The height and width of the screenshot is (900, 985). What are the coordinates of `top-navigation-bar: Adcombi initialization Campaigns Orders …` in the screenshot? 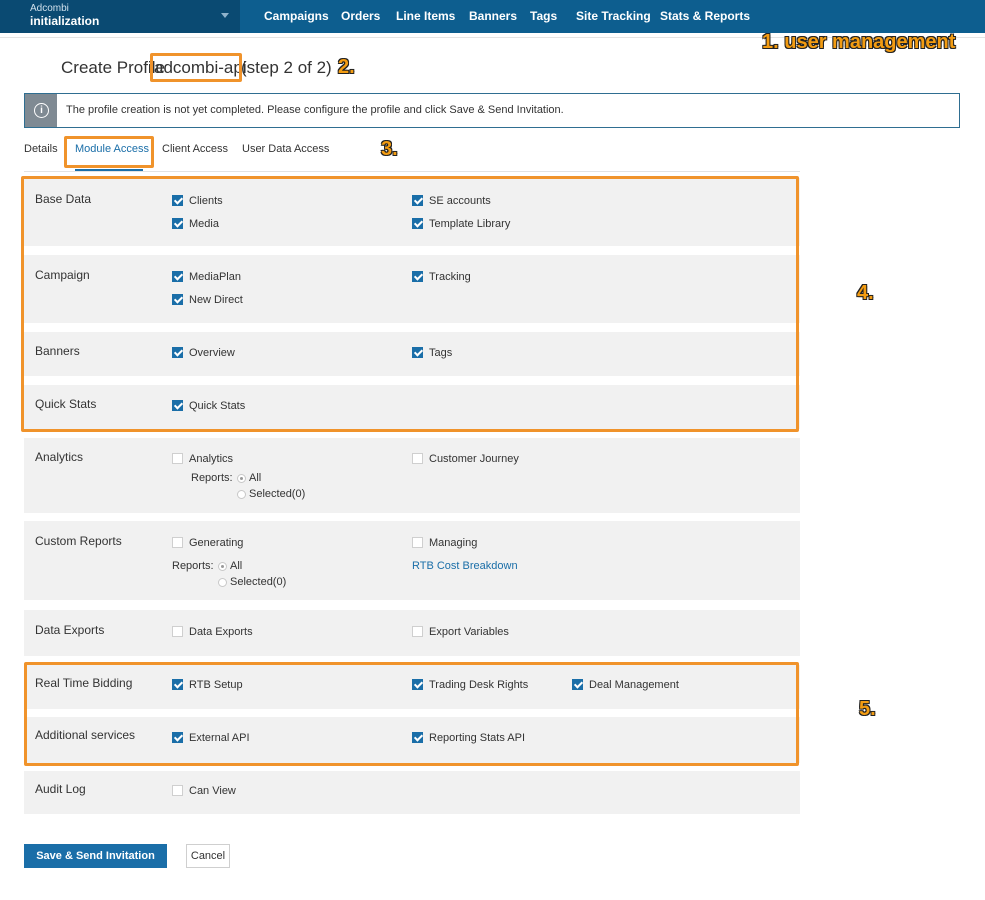 It's located at (492, 16).